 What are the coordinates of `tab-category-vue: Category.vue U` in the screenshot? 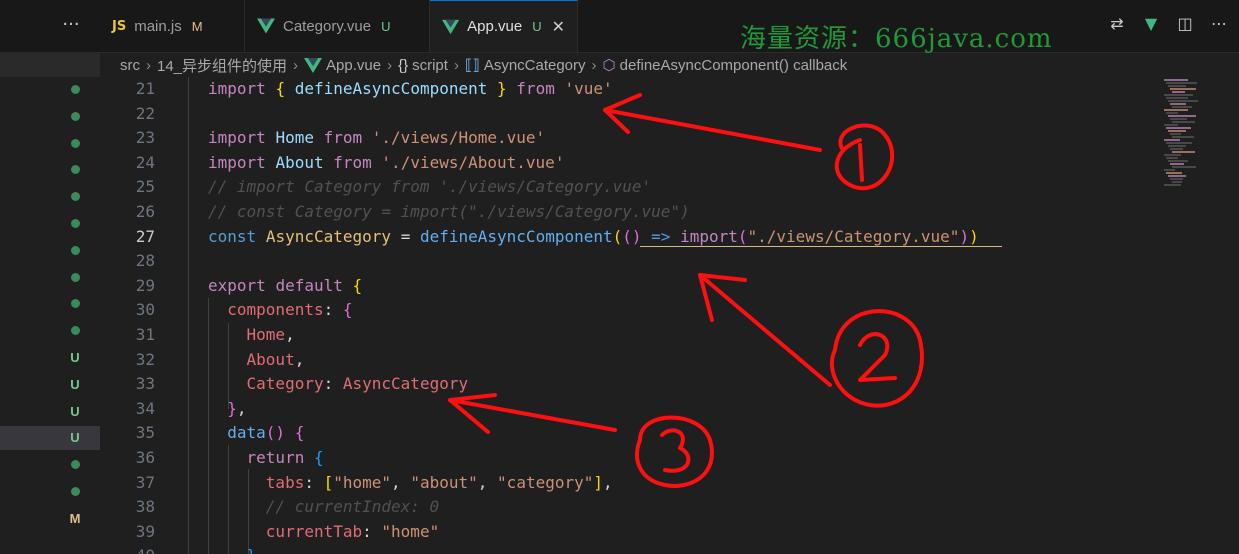 It's located at (337, 26).